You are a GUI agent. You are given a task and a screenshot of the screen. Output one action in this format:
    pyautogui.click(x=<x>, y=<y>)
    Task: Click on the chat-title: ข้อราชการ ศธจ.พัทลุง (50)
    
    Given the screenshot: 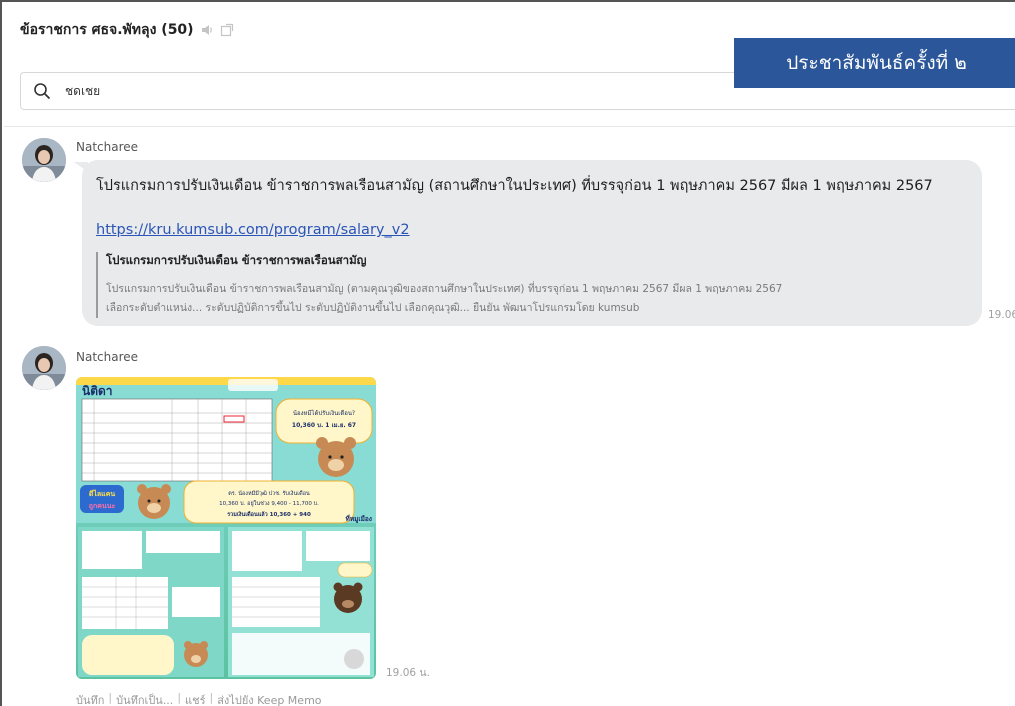 What is the action you would take?
    pyautogui.click(x=107, y=30)
    